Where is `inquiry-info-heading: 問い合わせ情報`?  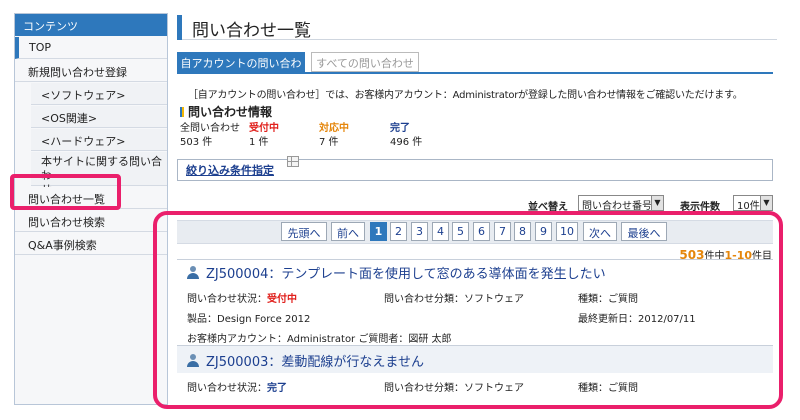 inquiry-info-heading: 問い合わせ情報 is located at coordinates (226, 111).